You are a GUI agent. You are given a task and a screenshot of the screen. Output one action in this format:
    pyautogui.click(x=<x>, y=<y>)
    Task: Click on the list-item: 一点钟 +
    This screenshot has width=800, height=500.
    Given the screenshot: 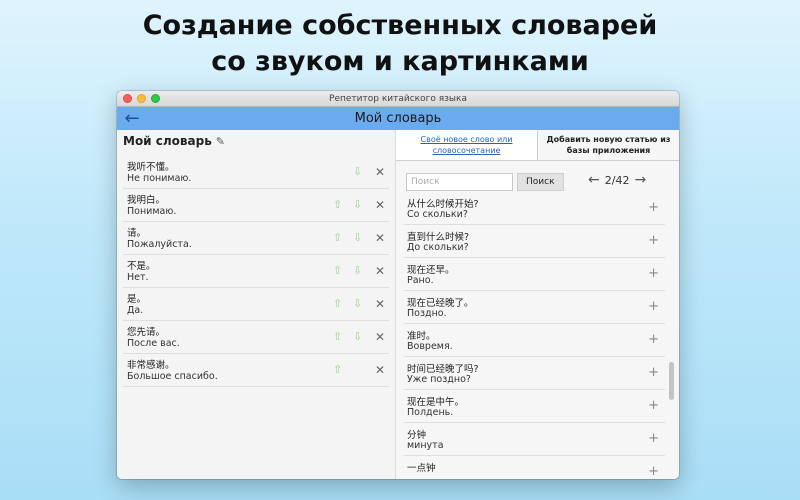 What is the action you would take?
    pyautogui.click(x=534, y=467)
    